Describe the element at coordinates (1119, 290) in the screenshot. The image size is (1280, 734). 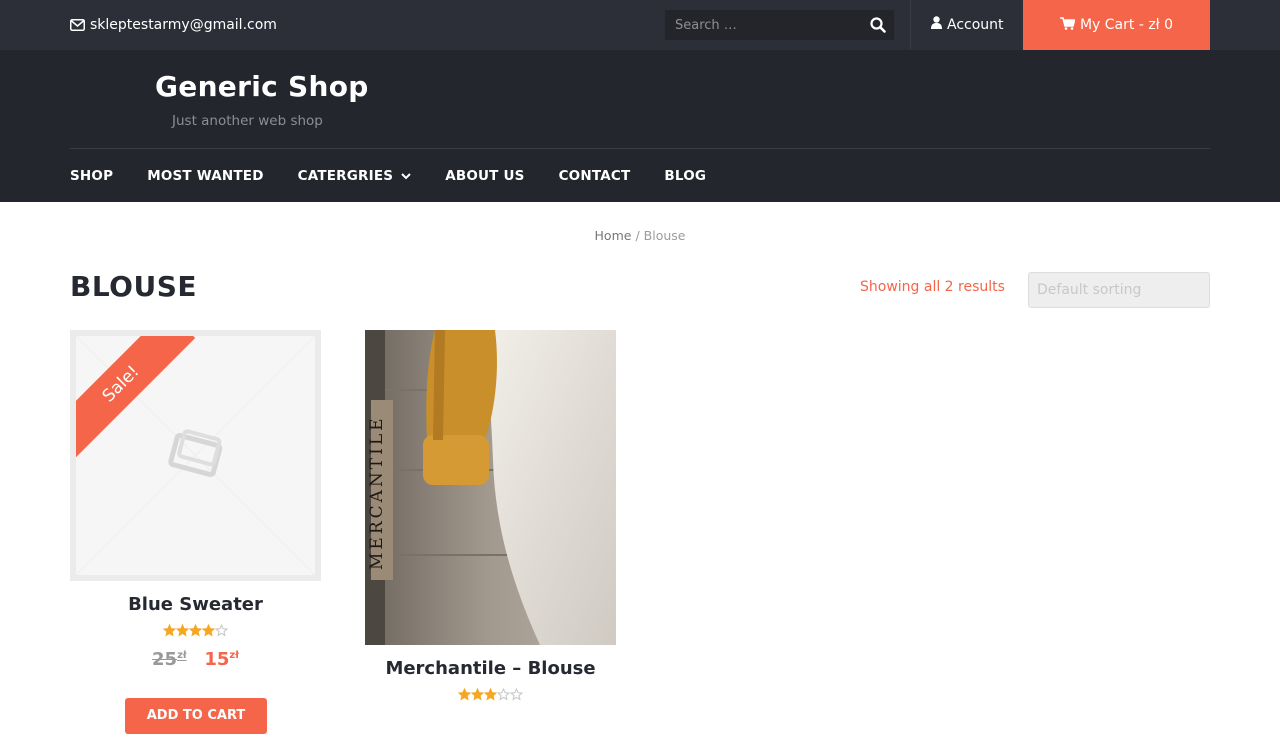
I see `sorting-select: Default sorting` at that location.